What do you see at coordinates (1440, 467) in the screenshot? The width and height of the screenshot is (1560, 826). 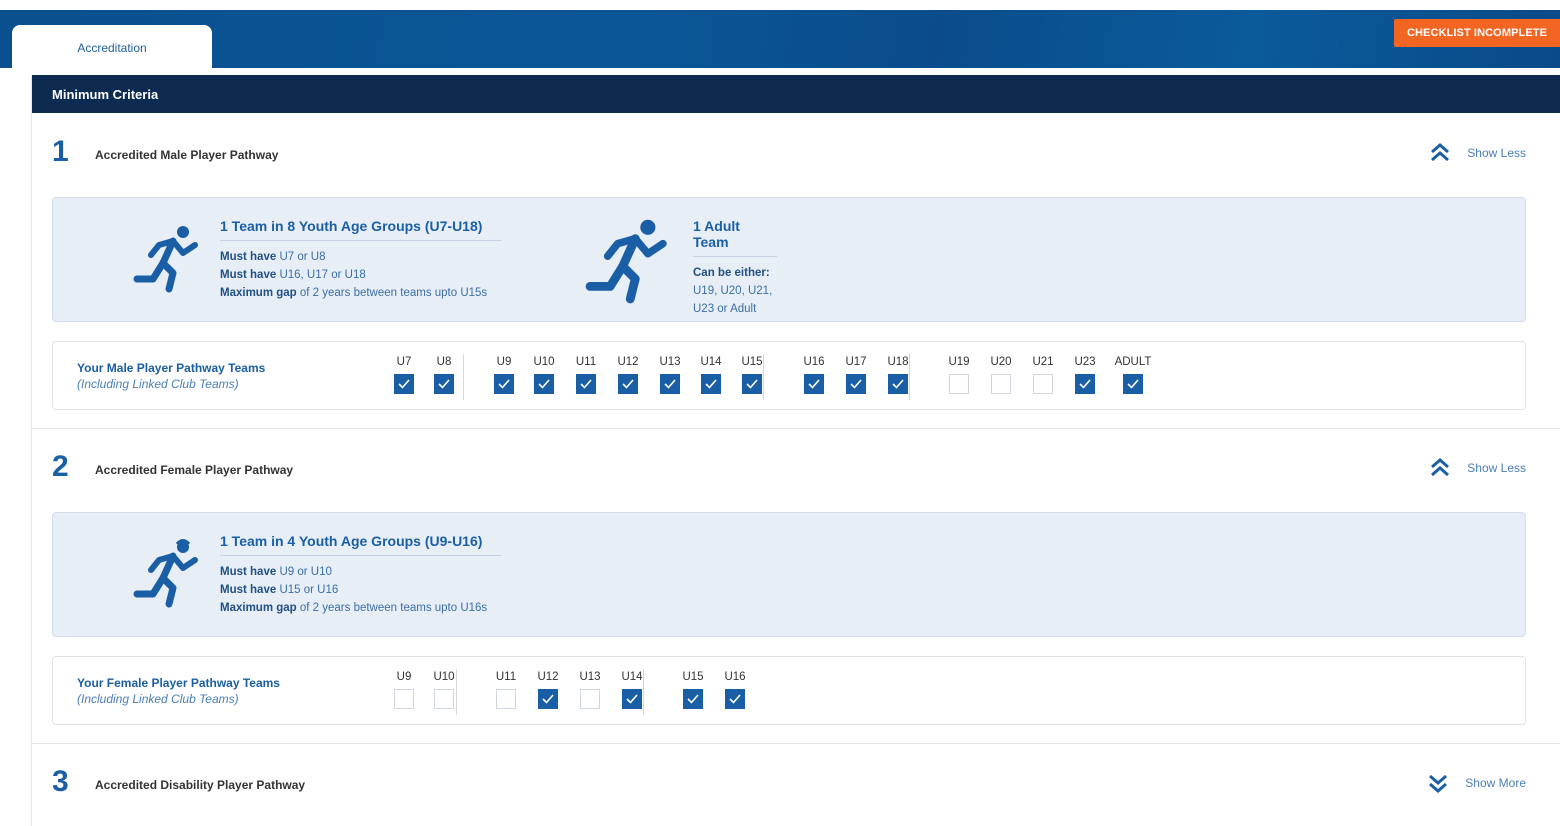 I see `chevrons-up-icon` at bounding box center [1440, 467].